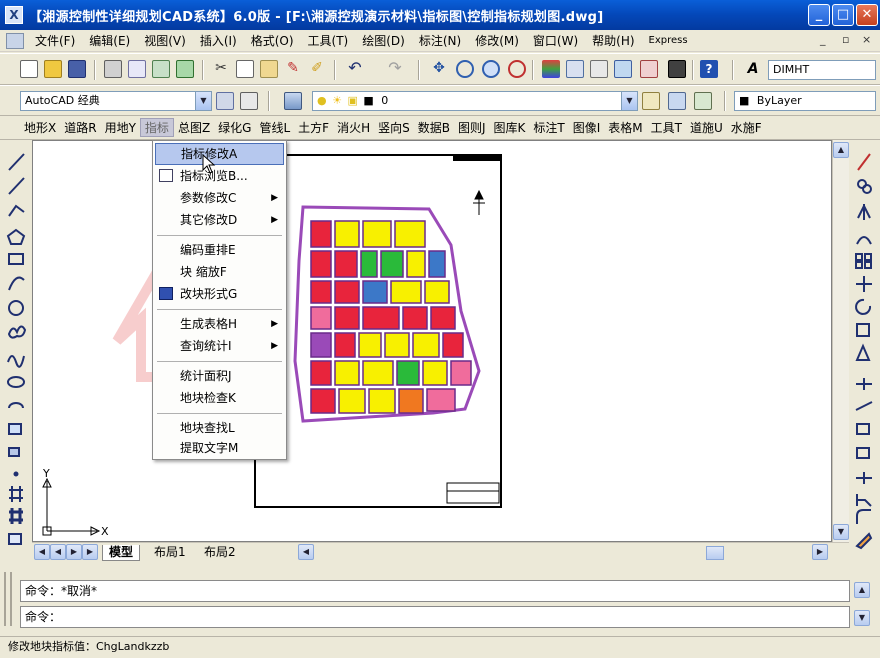 The width and height of the screenshot is (880, 658). I want to click on layer-previous-icon, so click(677, 101).